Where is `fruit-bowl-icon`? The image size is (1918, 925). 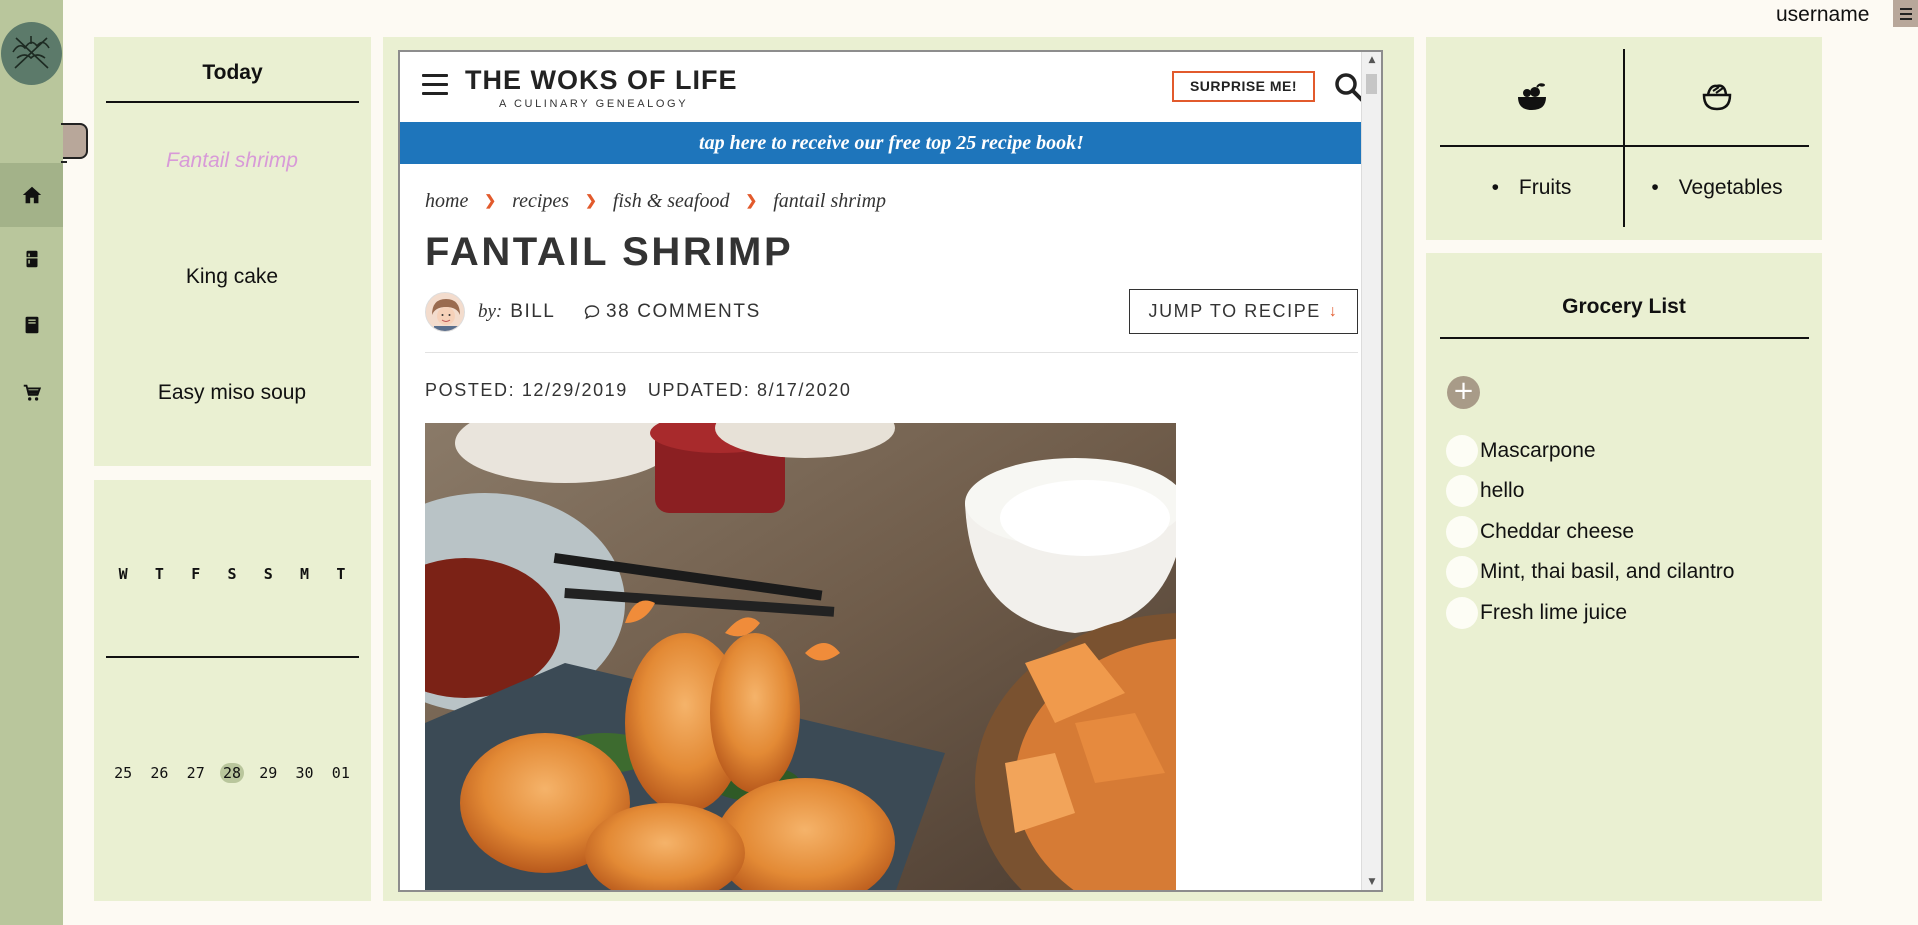 fruit-bowl-icon is located at coordinates (1531, 96).